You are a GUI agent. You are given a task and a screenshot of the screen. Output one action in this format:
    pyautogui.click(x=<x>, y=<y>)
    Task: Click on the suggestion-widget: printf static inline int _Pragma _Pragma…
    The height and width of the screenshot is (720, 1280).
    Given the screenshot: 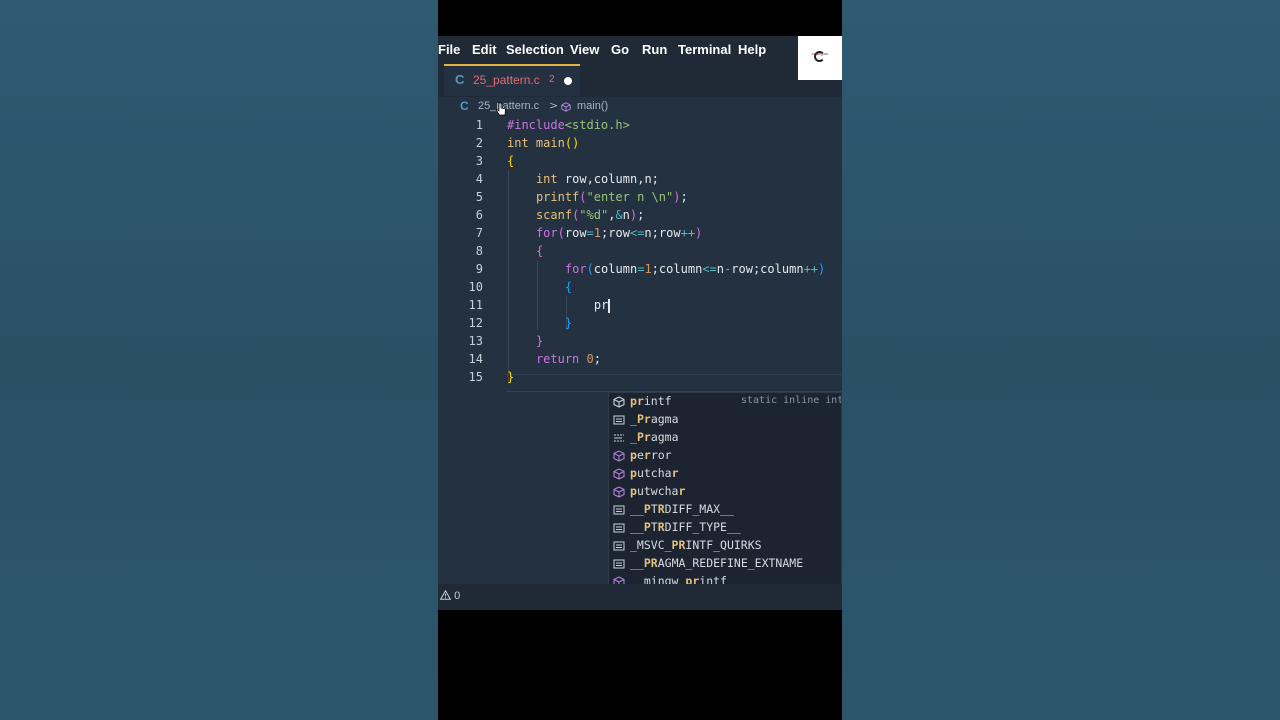 What is the action you would take?
    pyautogui.click(x=725, y=500)
    